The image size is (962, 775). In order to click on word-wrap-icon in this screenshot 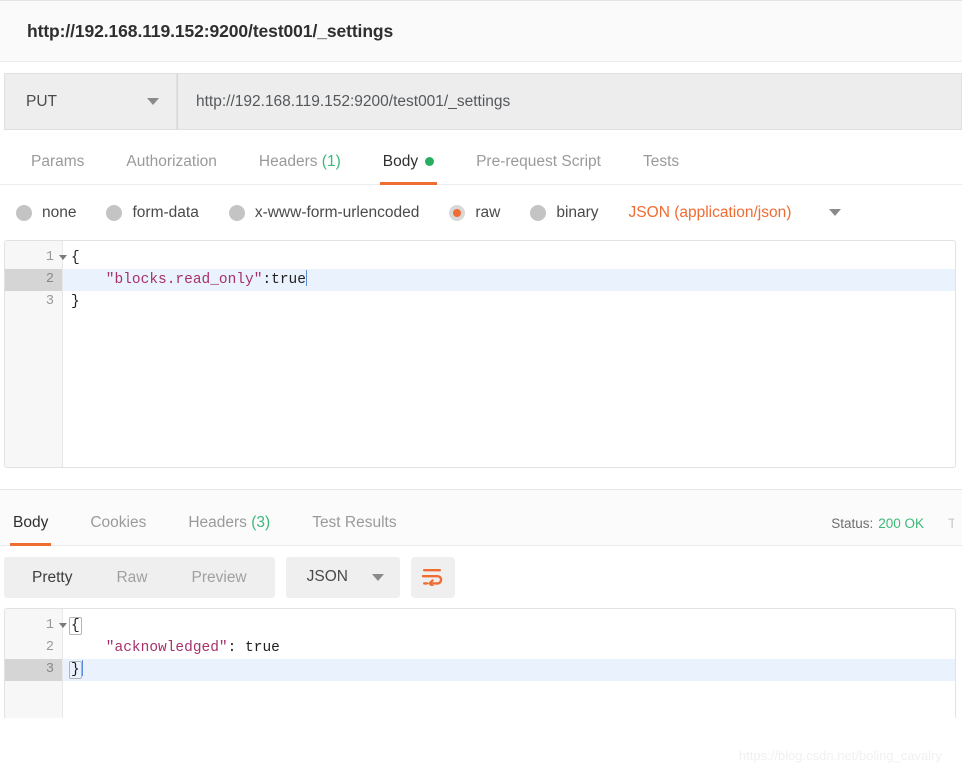, I will do `click(432, 577)`.